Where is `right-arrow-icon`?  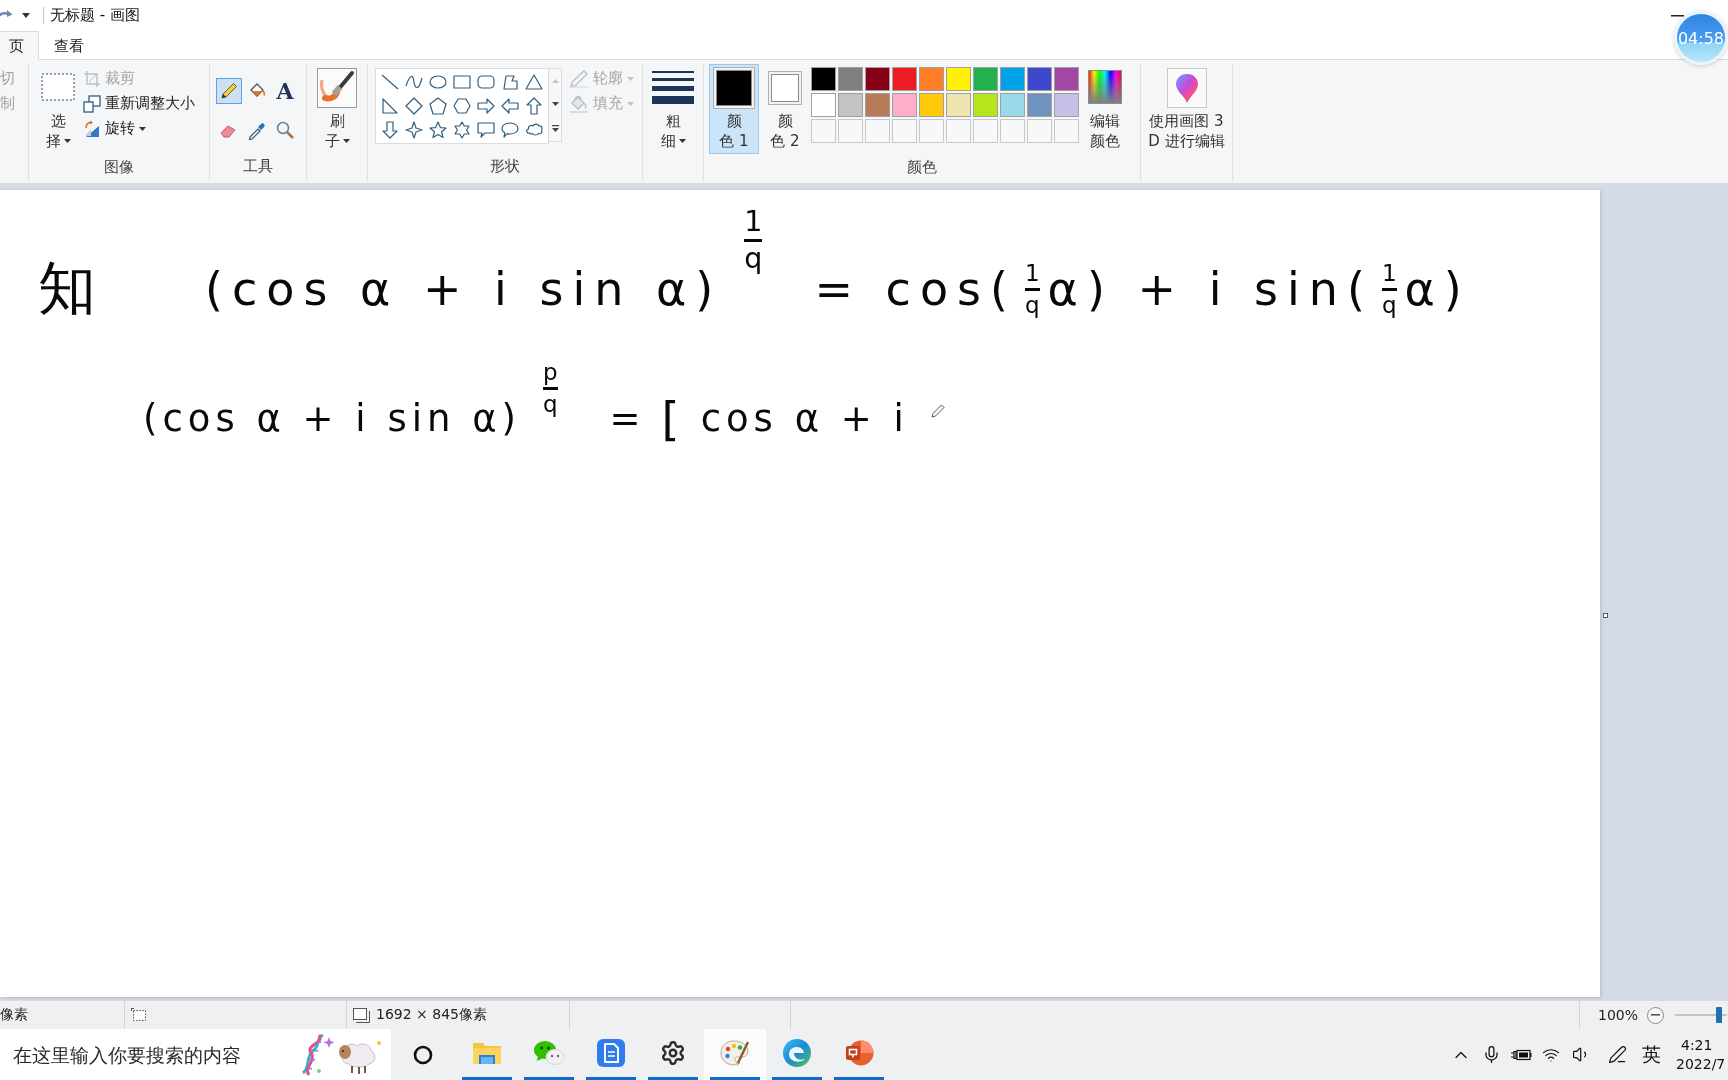 right-arrow-icon is located at coordinates (486, 106).